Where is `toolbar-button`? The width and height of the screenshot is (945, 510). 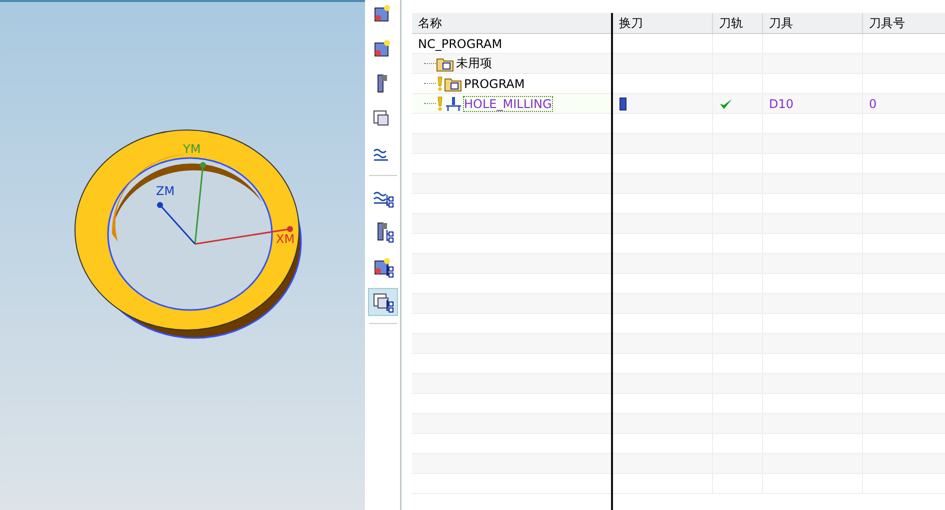
toolbar-button is located at coordinates (383, 302).